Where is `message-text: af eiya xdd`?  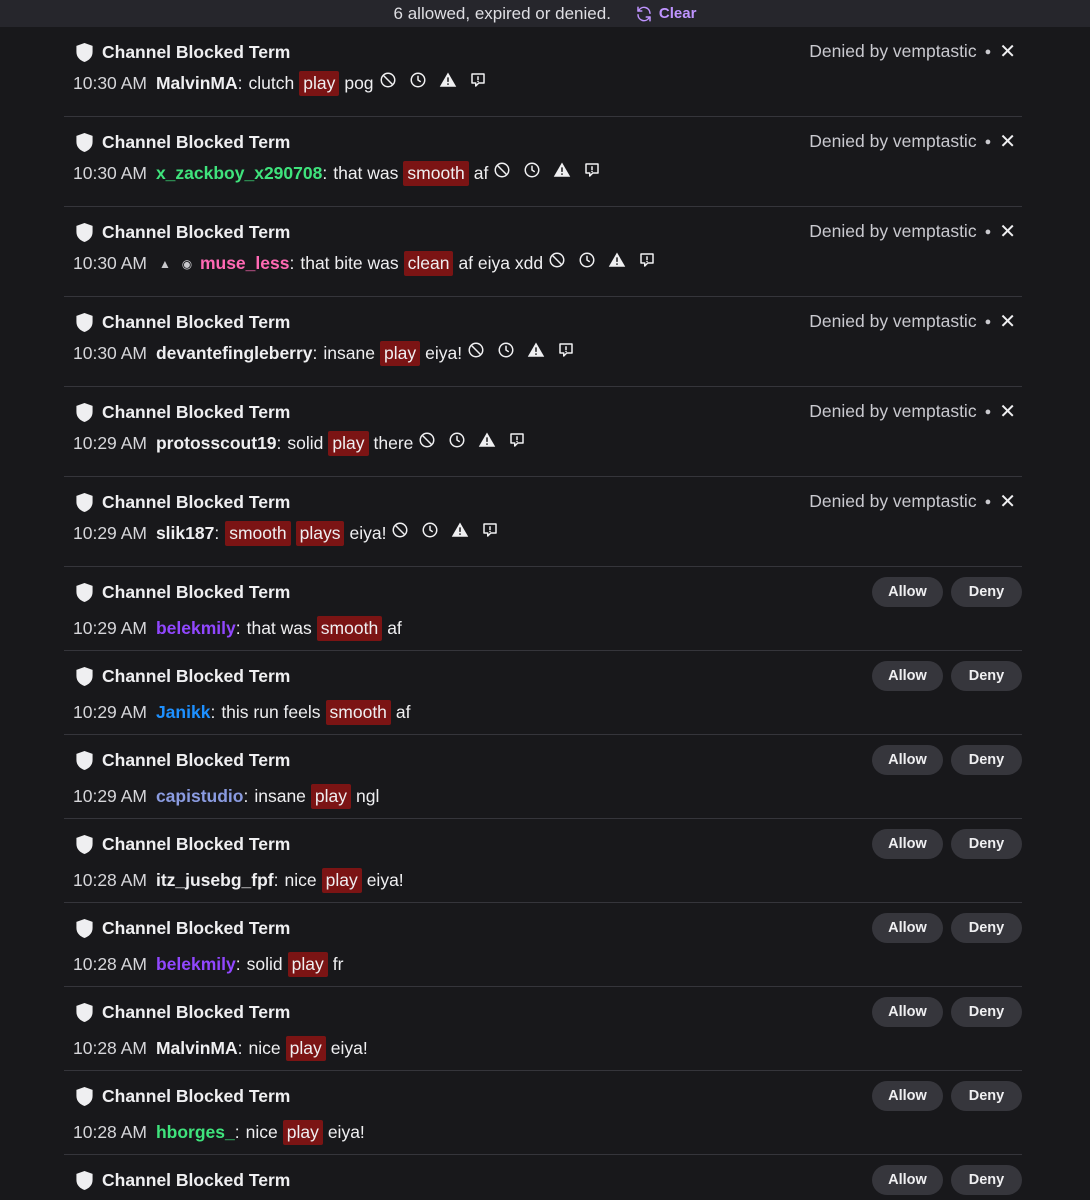
message-text: af eiya xdd is located at coordinates (501, 263).